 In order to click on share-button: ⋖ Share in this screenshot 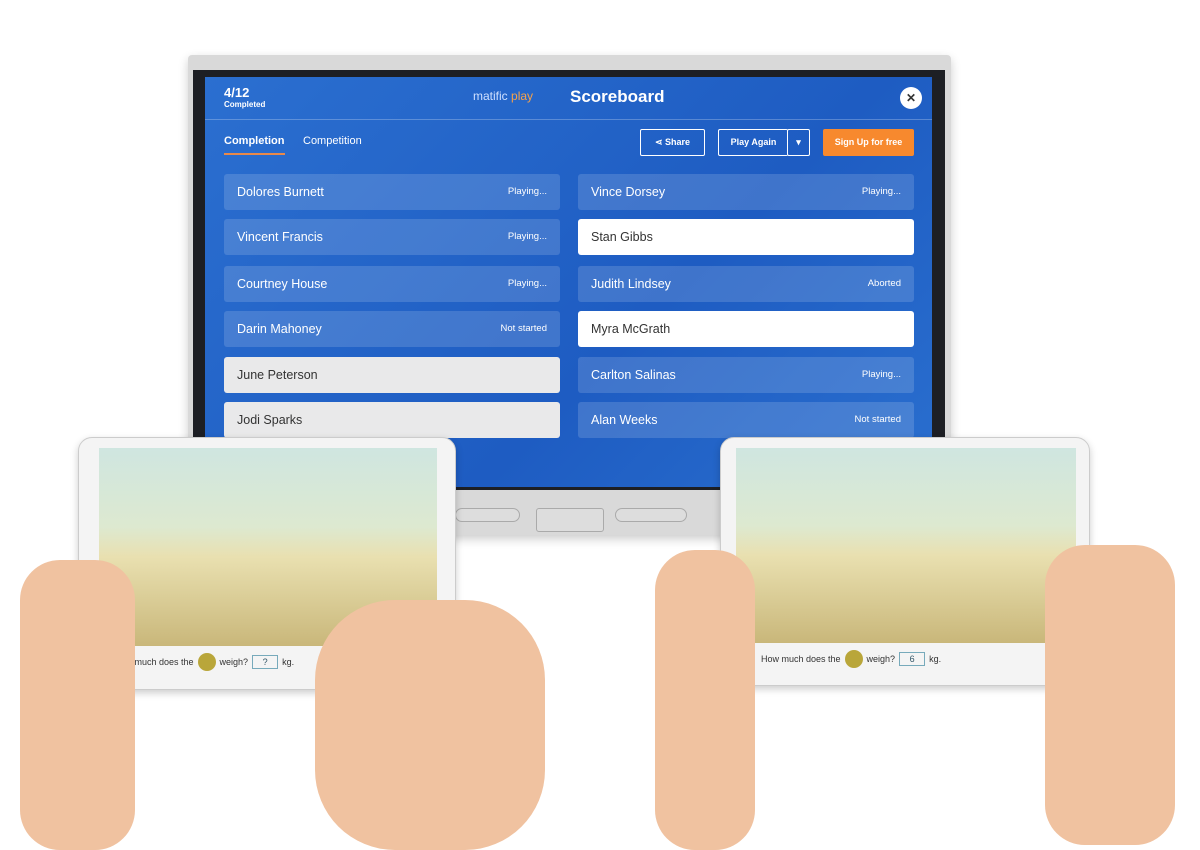, I will do `click(672, 142)`.